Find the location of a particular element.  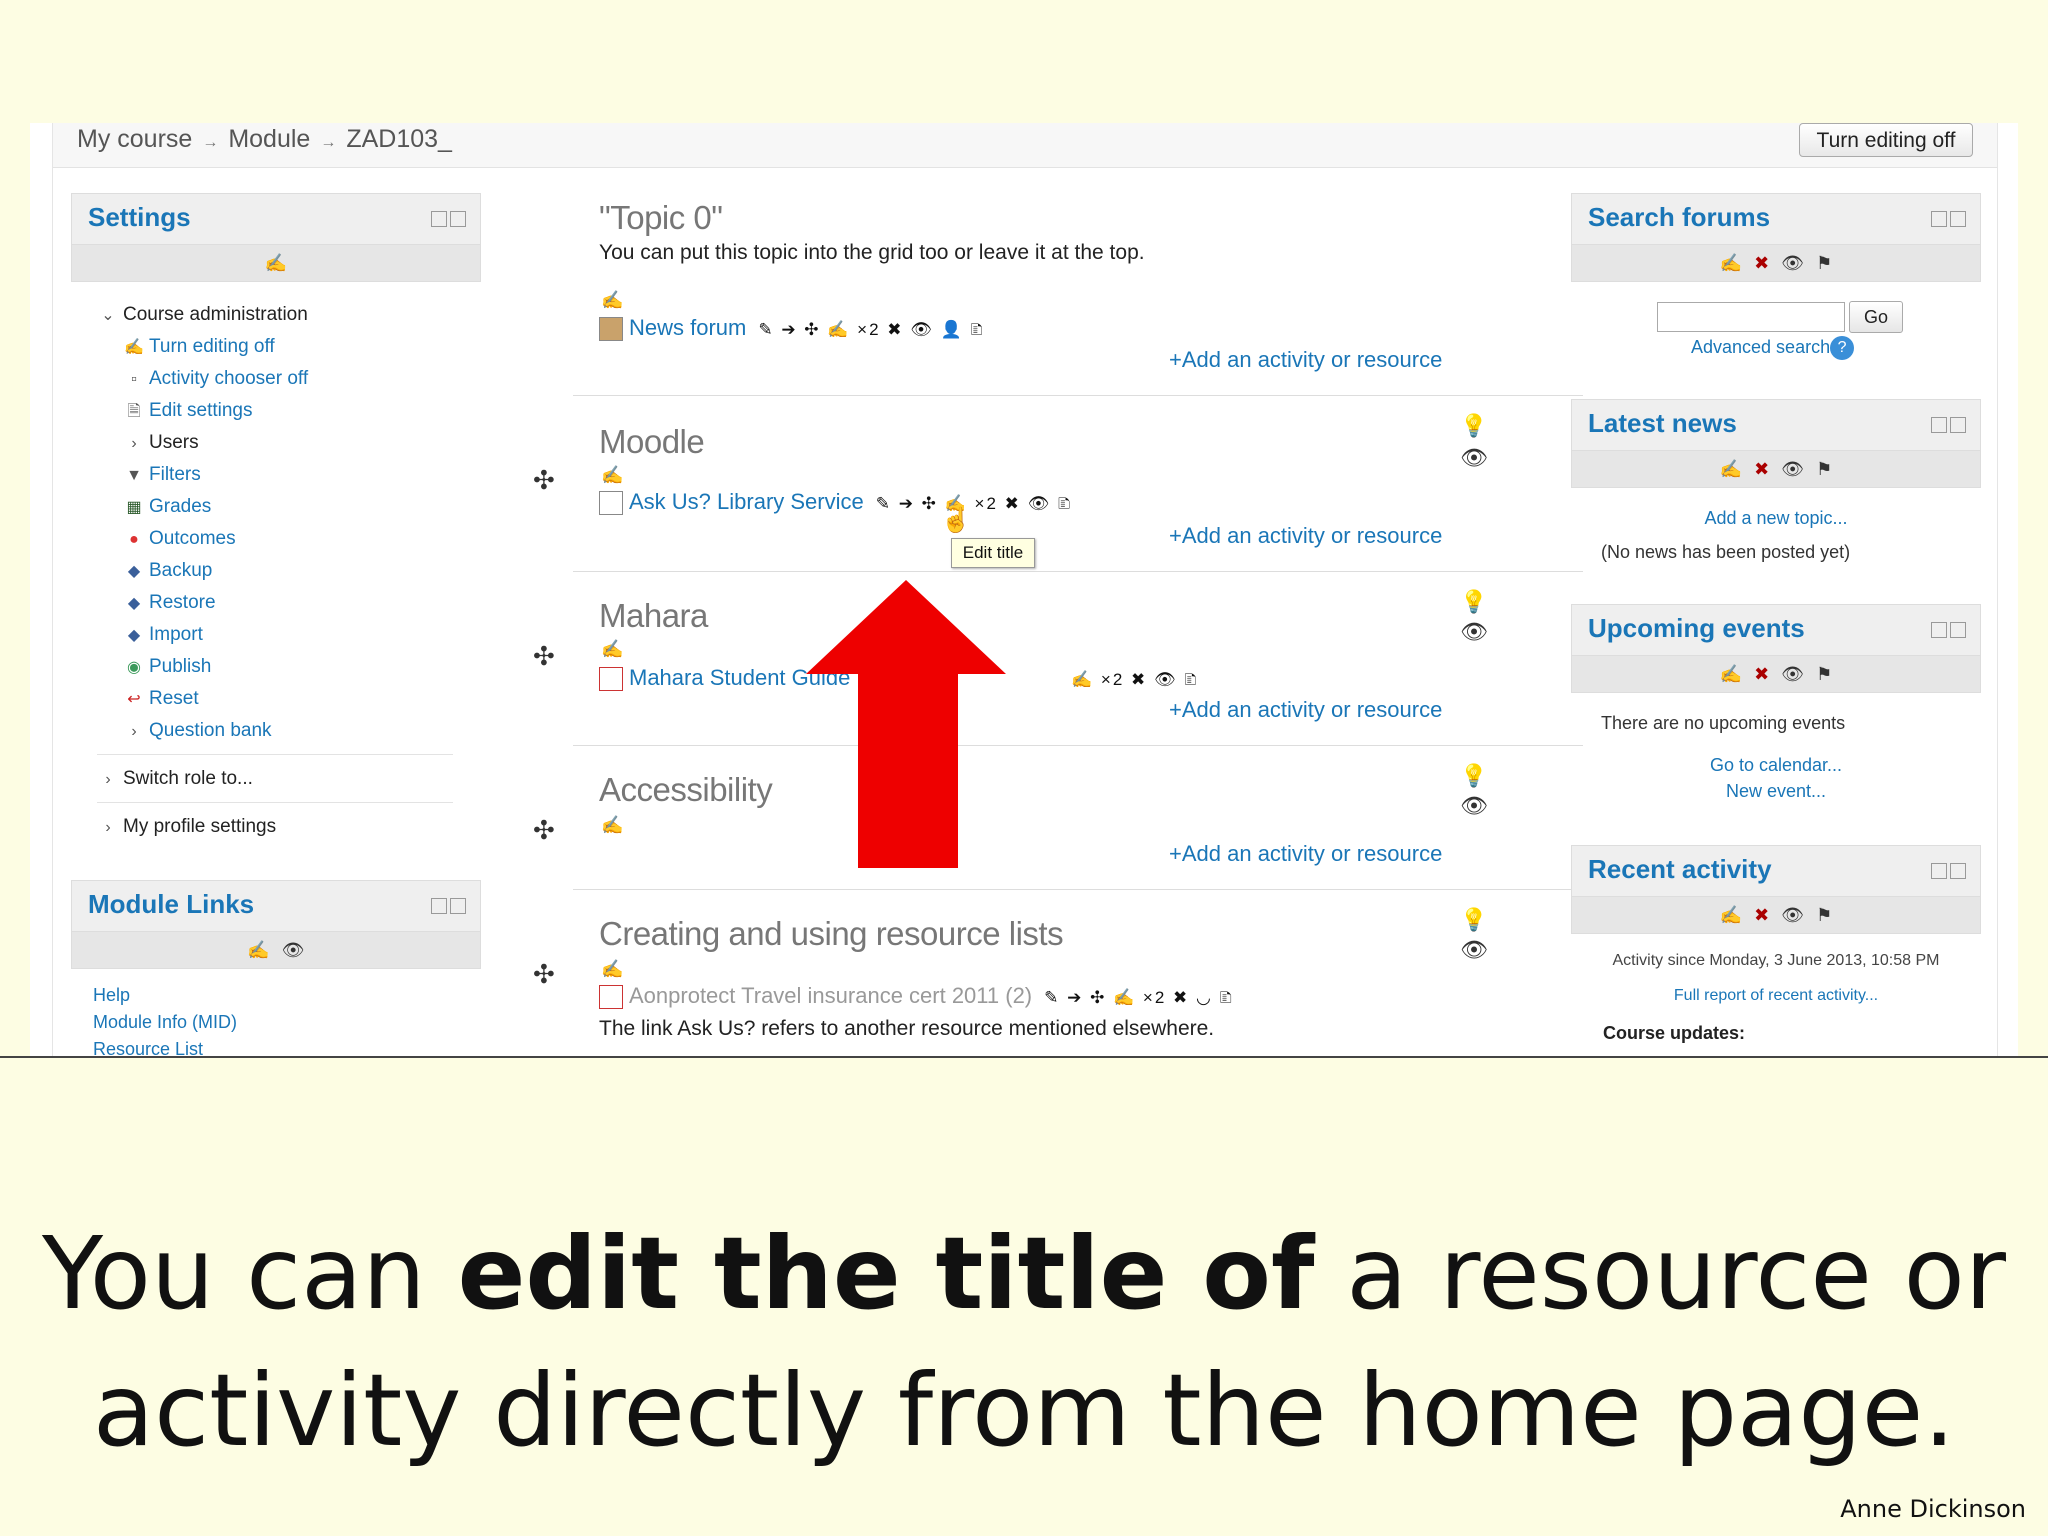

module-link-resource-list: Resource List is located at coordinates (148, 1047).